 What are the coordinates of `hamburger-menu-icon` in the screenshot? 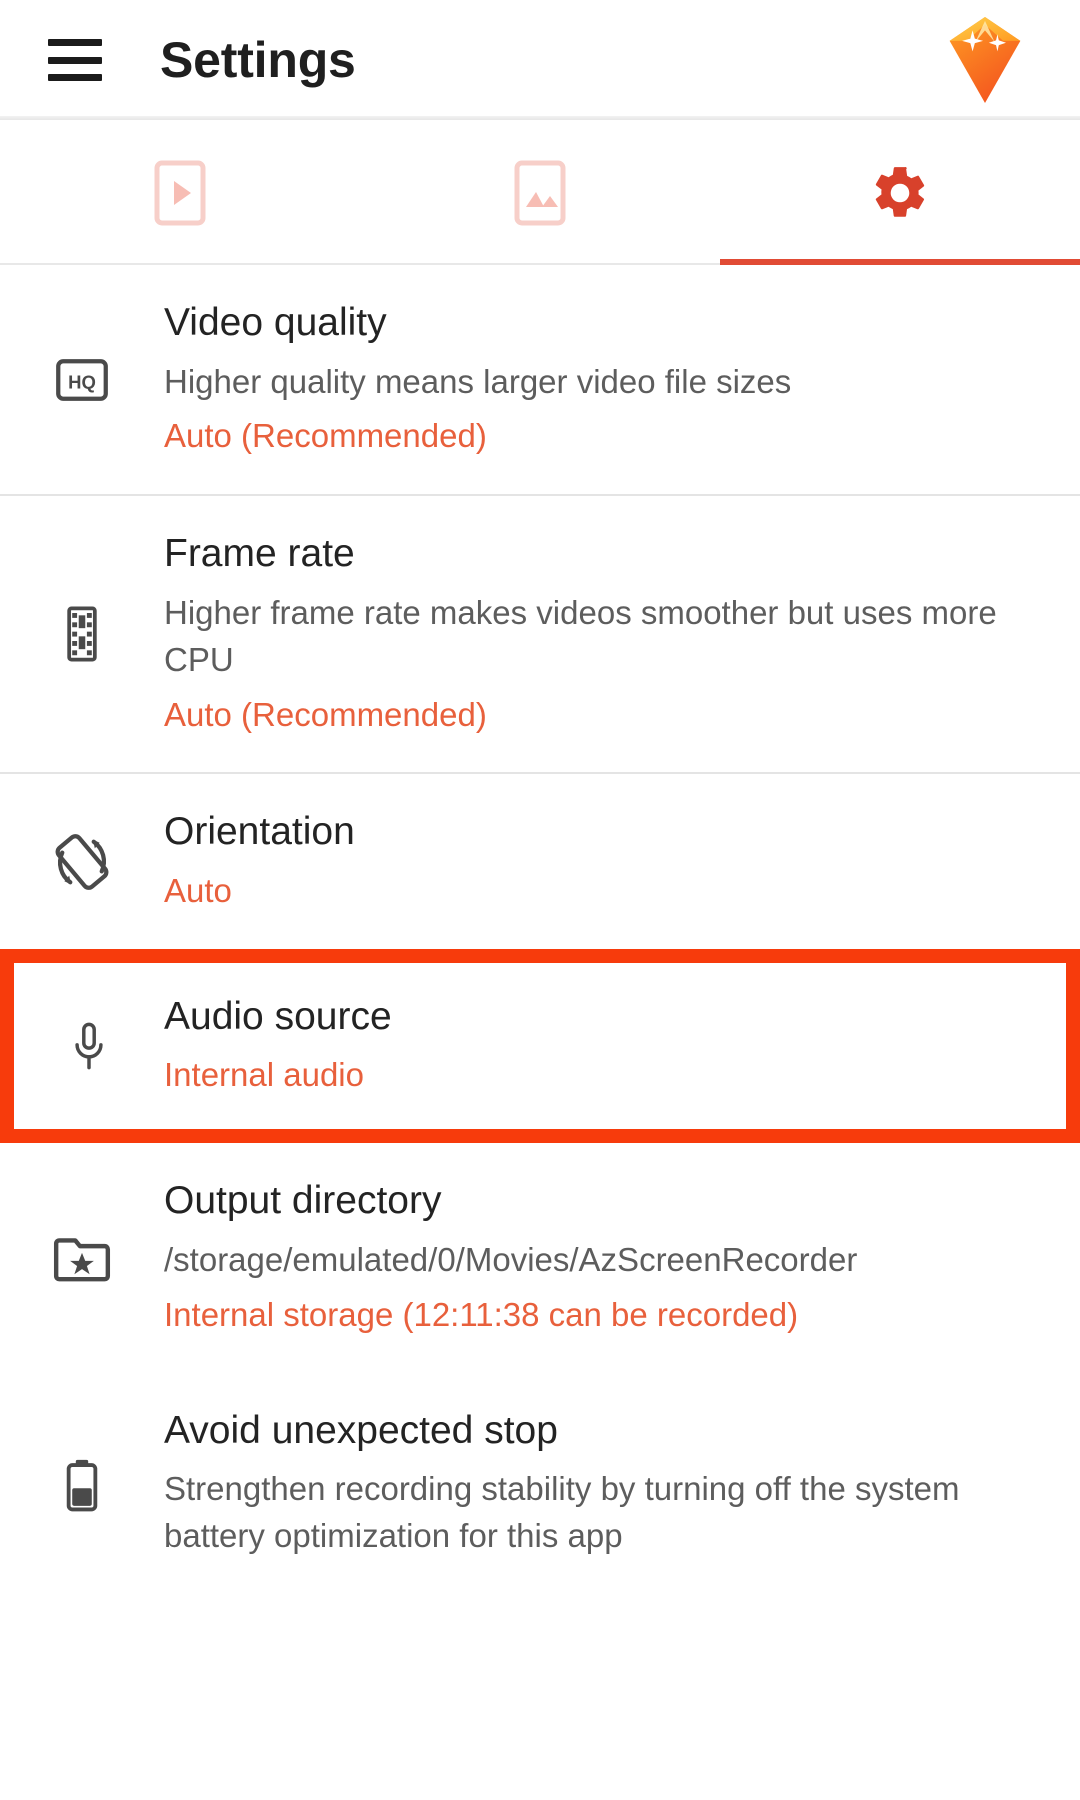 It's located at (75, 60).